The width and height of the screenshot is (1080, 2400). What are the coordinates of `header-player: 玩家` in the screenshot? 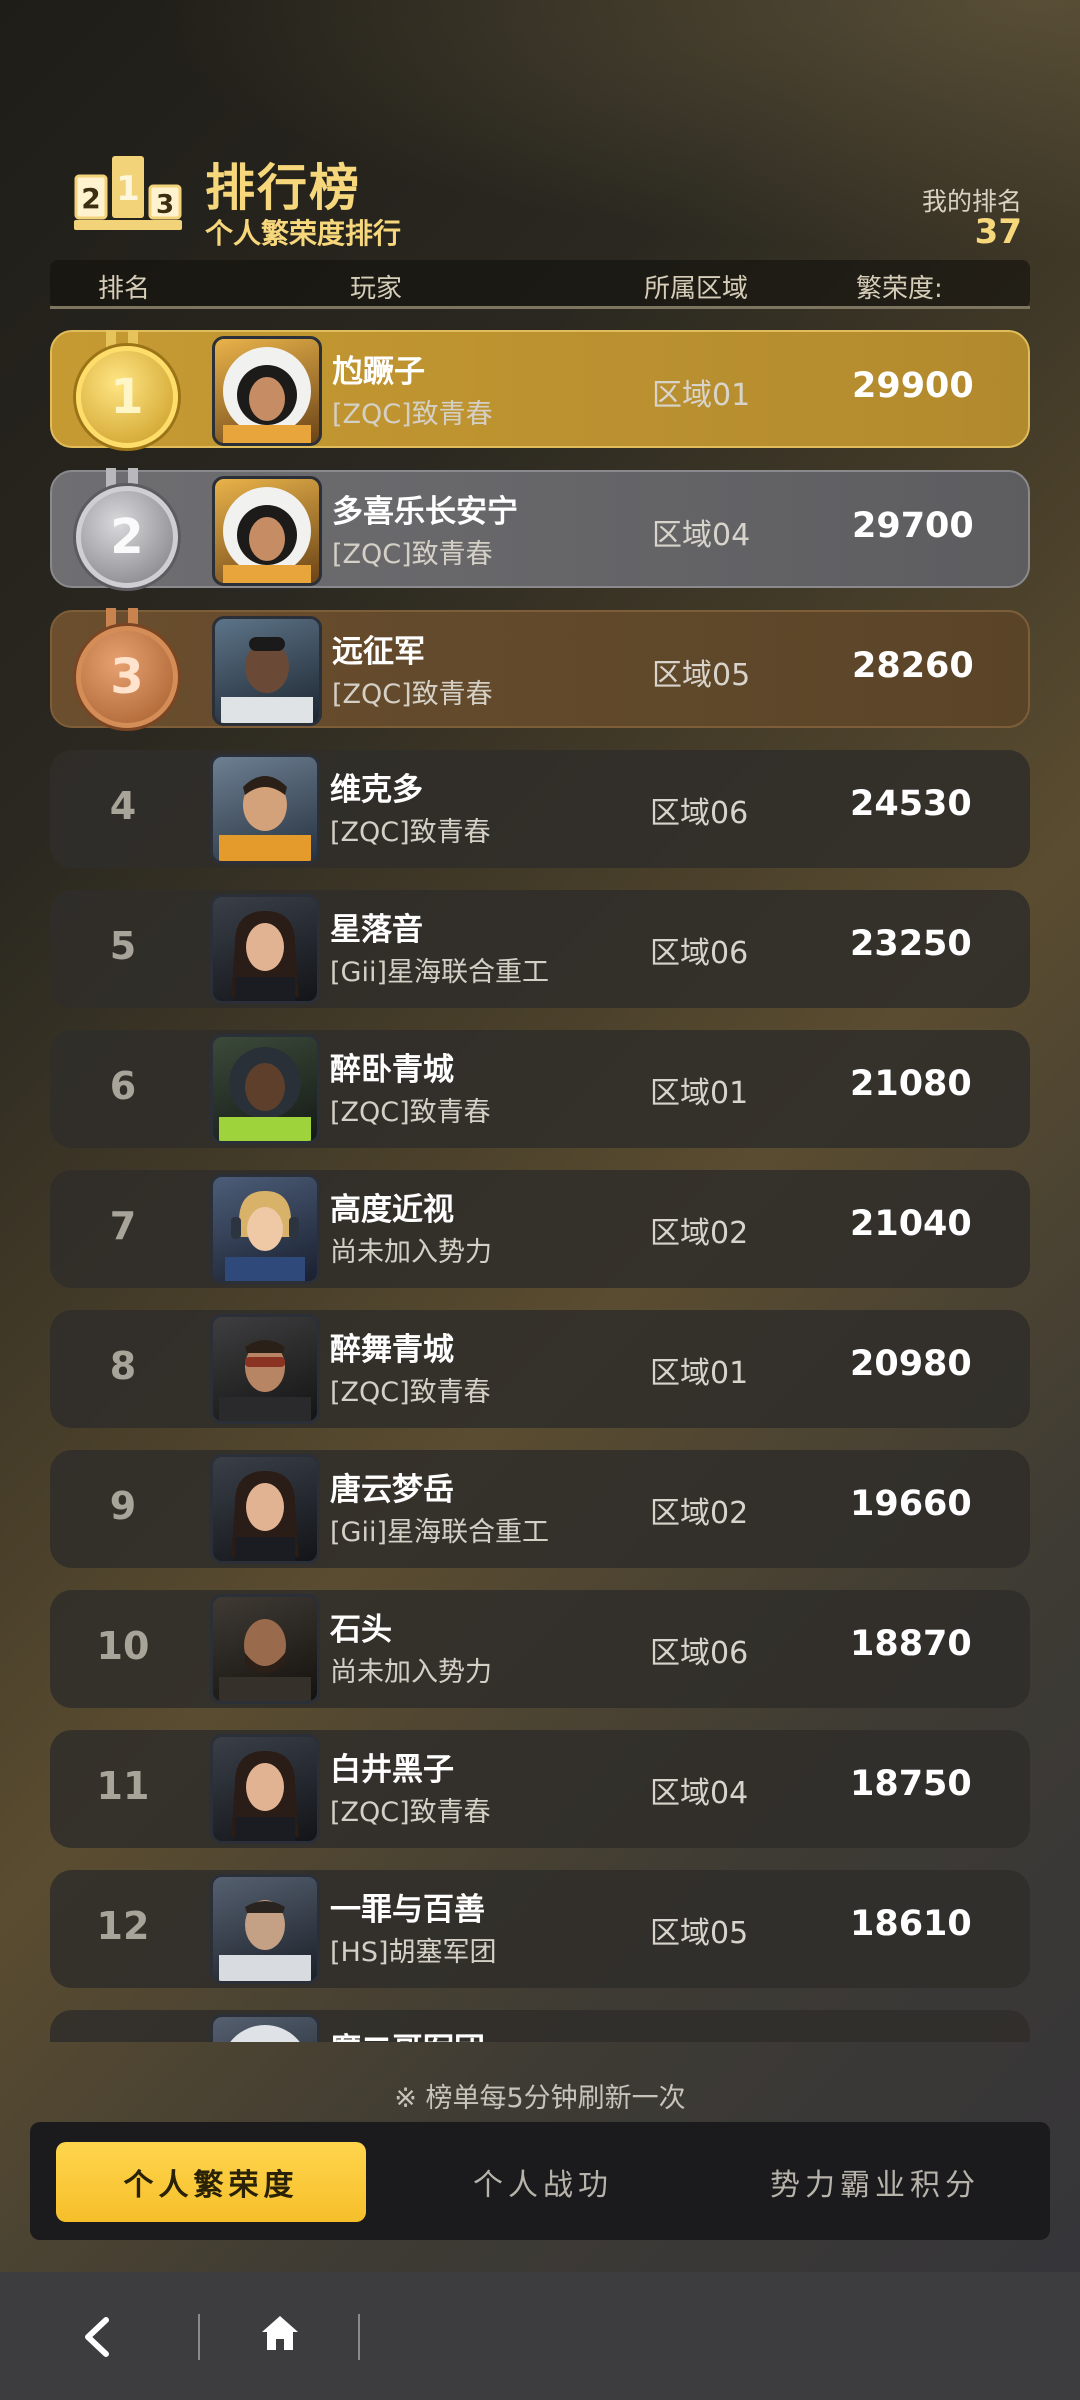 It's located at (376, 289).